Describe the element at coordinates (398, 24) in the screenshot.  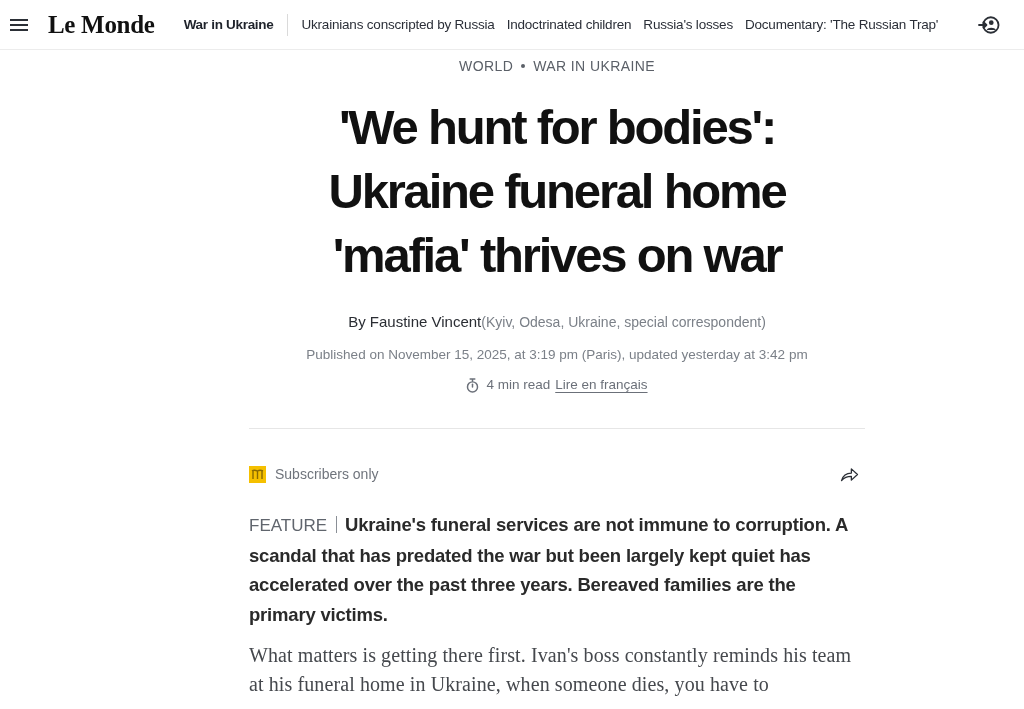
I see `nav-link: Ukrainians conscripted by Russia` at that location.